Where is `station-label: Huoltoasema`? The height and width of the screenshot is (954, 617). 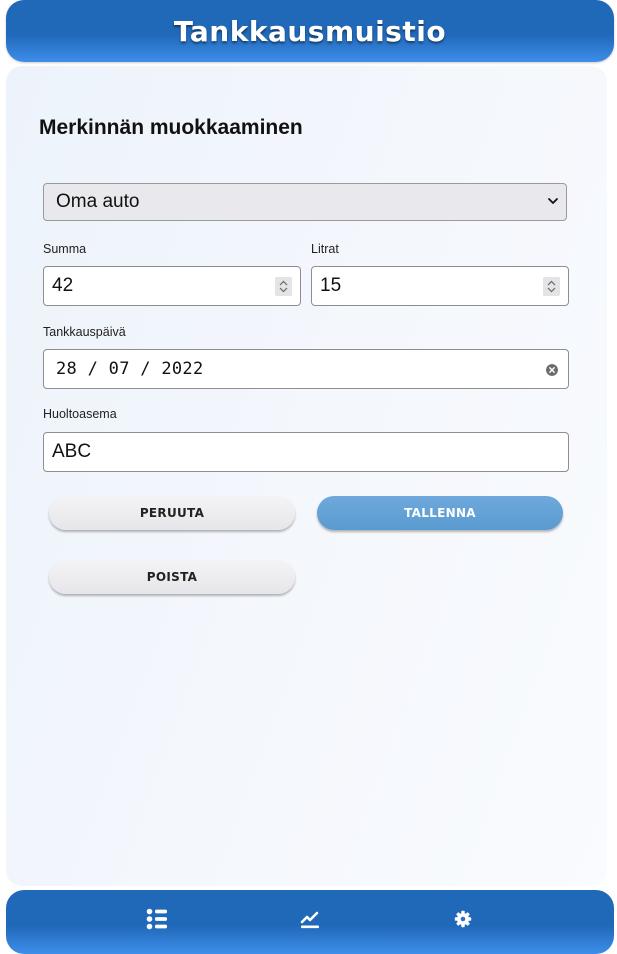 station-label: Huoltoasema is located at coordinates (80, 414).